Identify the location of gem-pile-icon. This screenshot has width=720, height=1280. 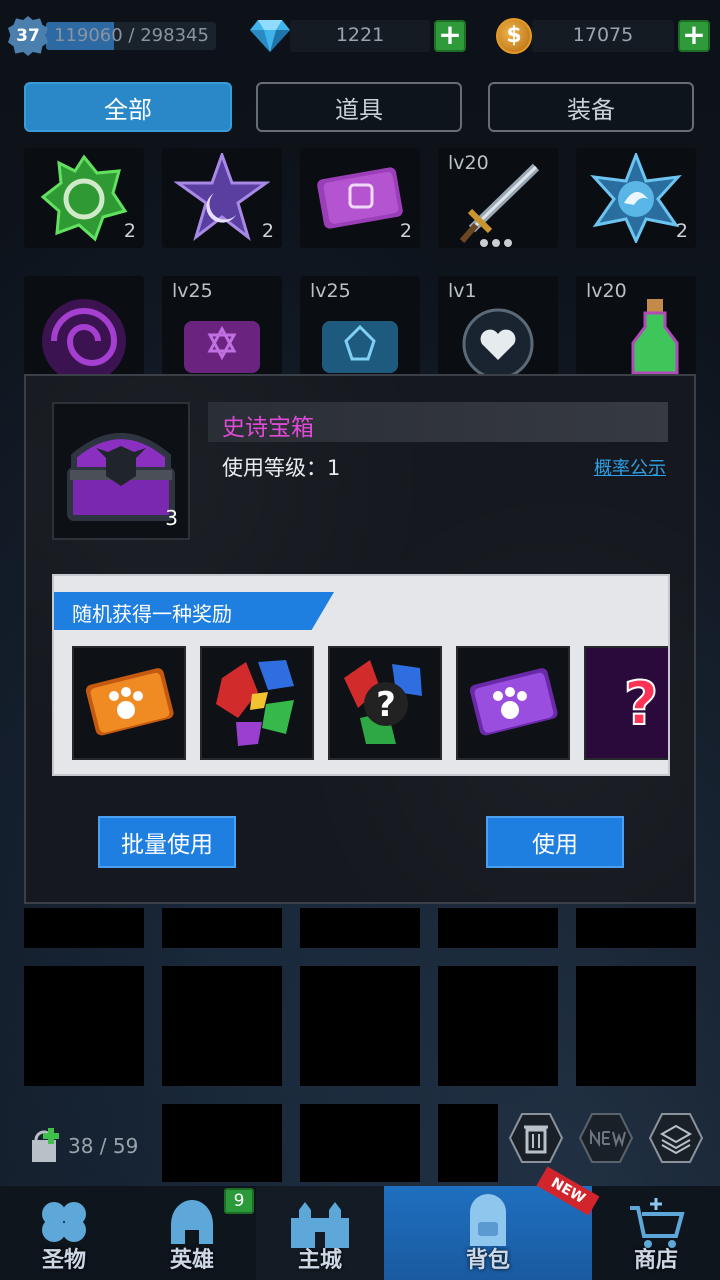
(255, 703).